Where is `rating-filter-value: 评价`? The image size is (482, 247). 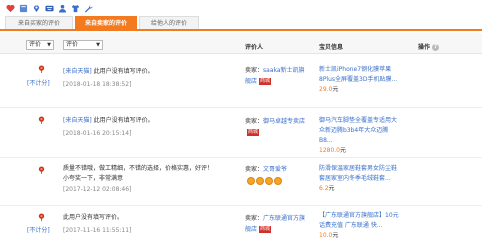
rating-filter-value: 评价 is located at coordinates (35, 44).